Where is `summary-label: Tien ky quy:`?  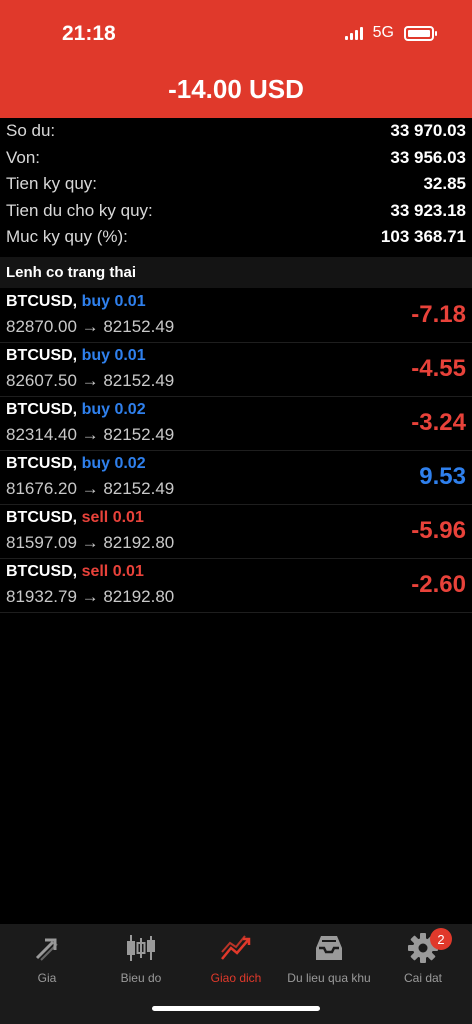
summary-label: Tien ky quy: is located at coordinates (52, 184).